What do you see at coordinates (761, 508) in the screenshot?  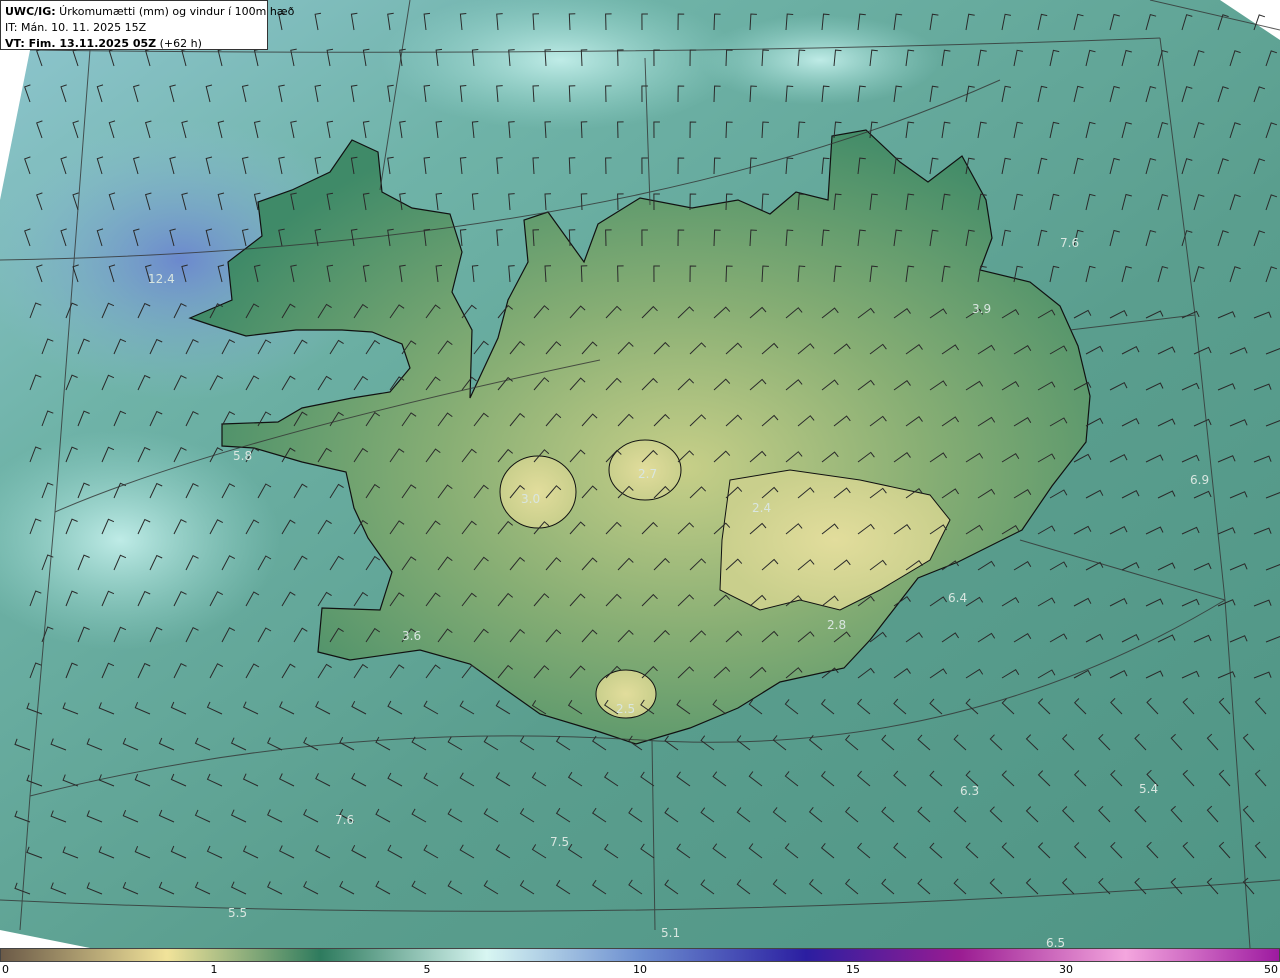 I see `map-value-label: 2.4` at bounding box center [761, 508].